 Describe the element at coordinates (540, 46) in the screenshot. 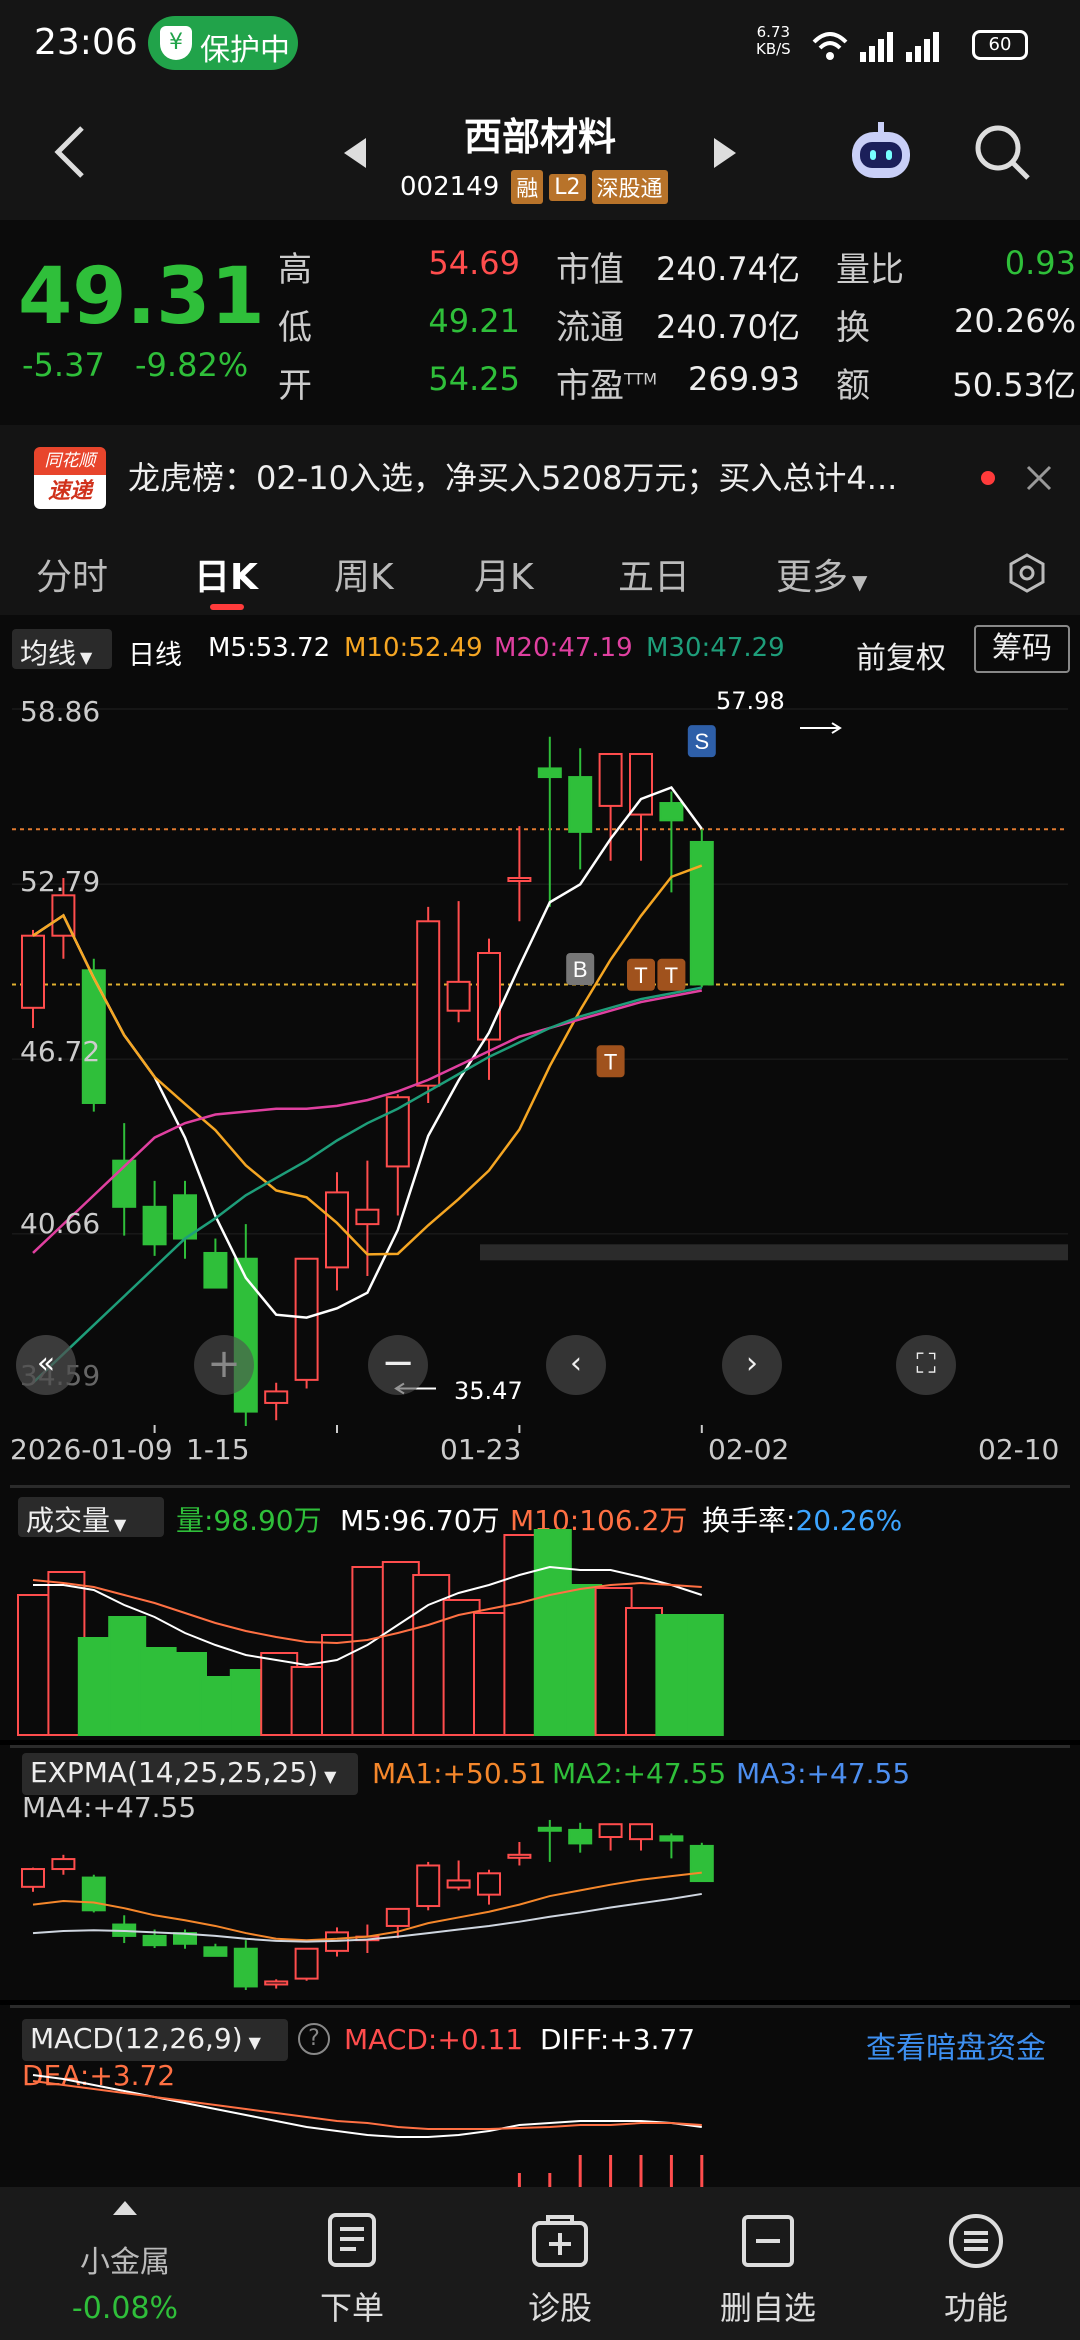

I see `status-bar: 23:06 ¥ 保护中 6.73 KB/S 60` at that location.